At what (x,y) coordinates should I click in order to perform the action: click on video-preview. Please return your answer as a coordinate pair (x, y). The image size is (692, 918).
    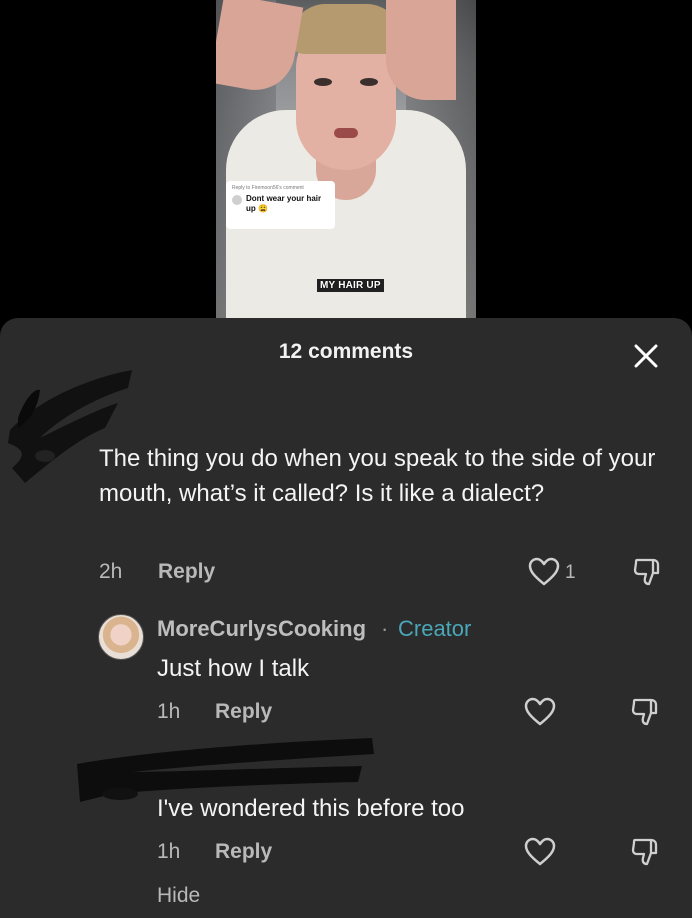
    Looking at the image, I should click on (346, 159).